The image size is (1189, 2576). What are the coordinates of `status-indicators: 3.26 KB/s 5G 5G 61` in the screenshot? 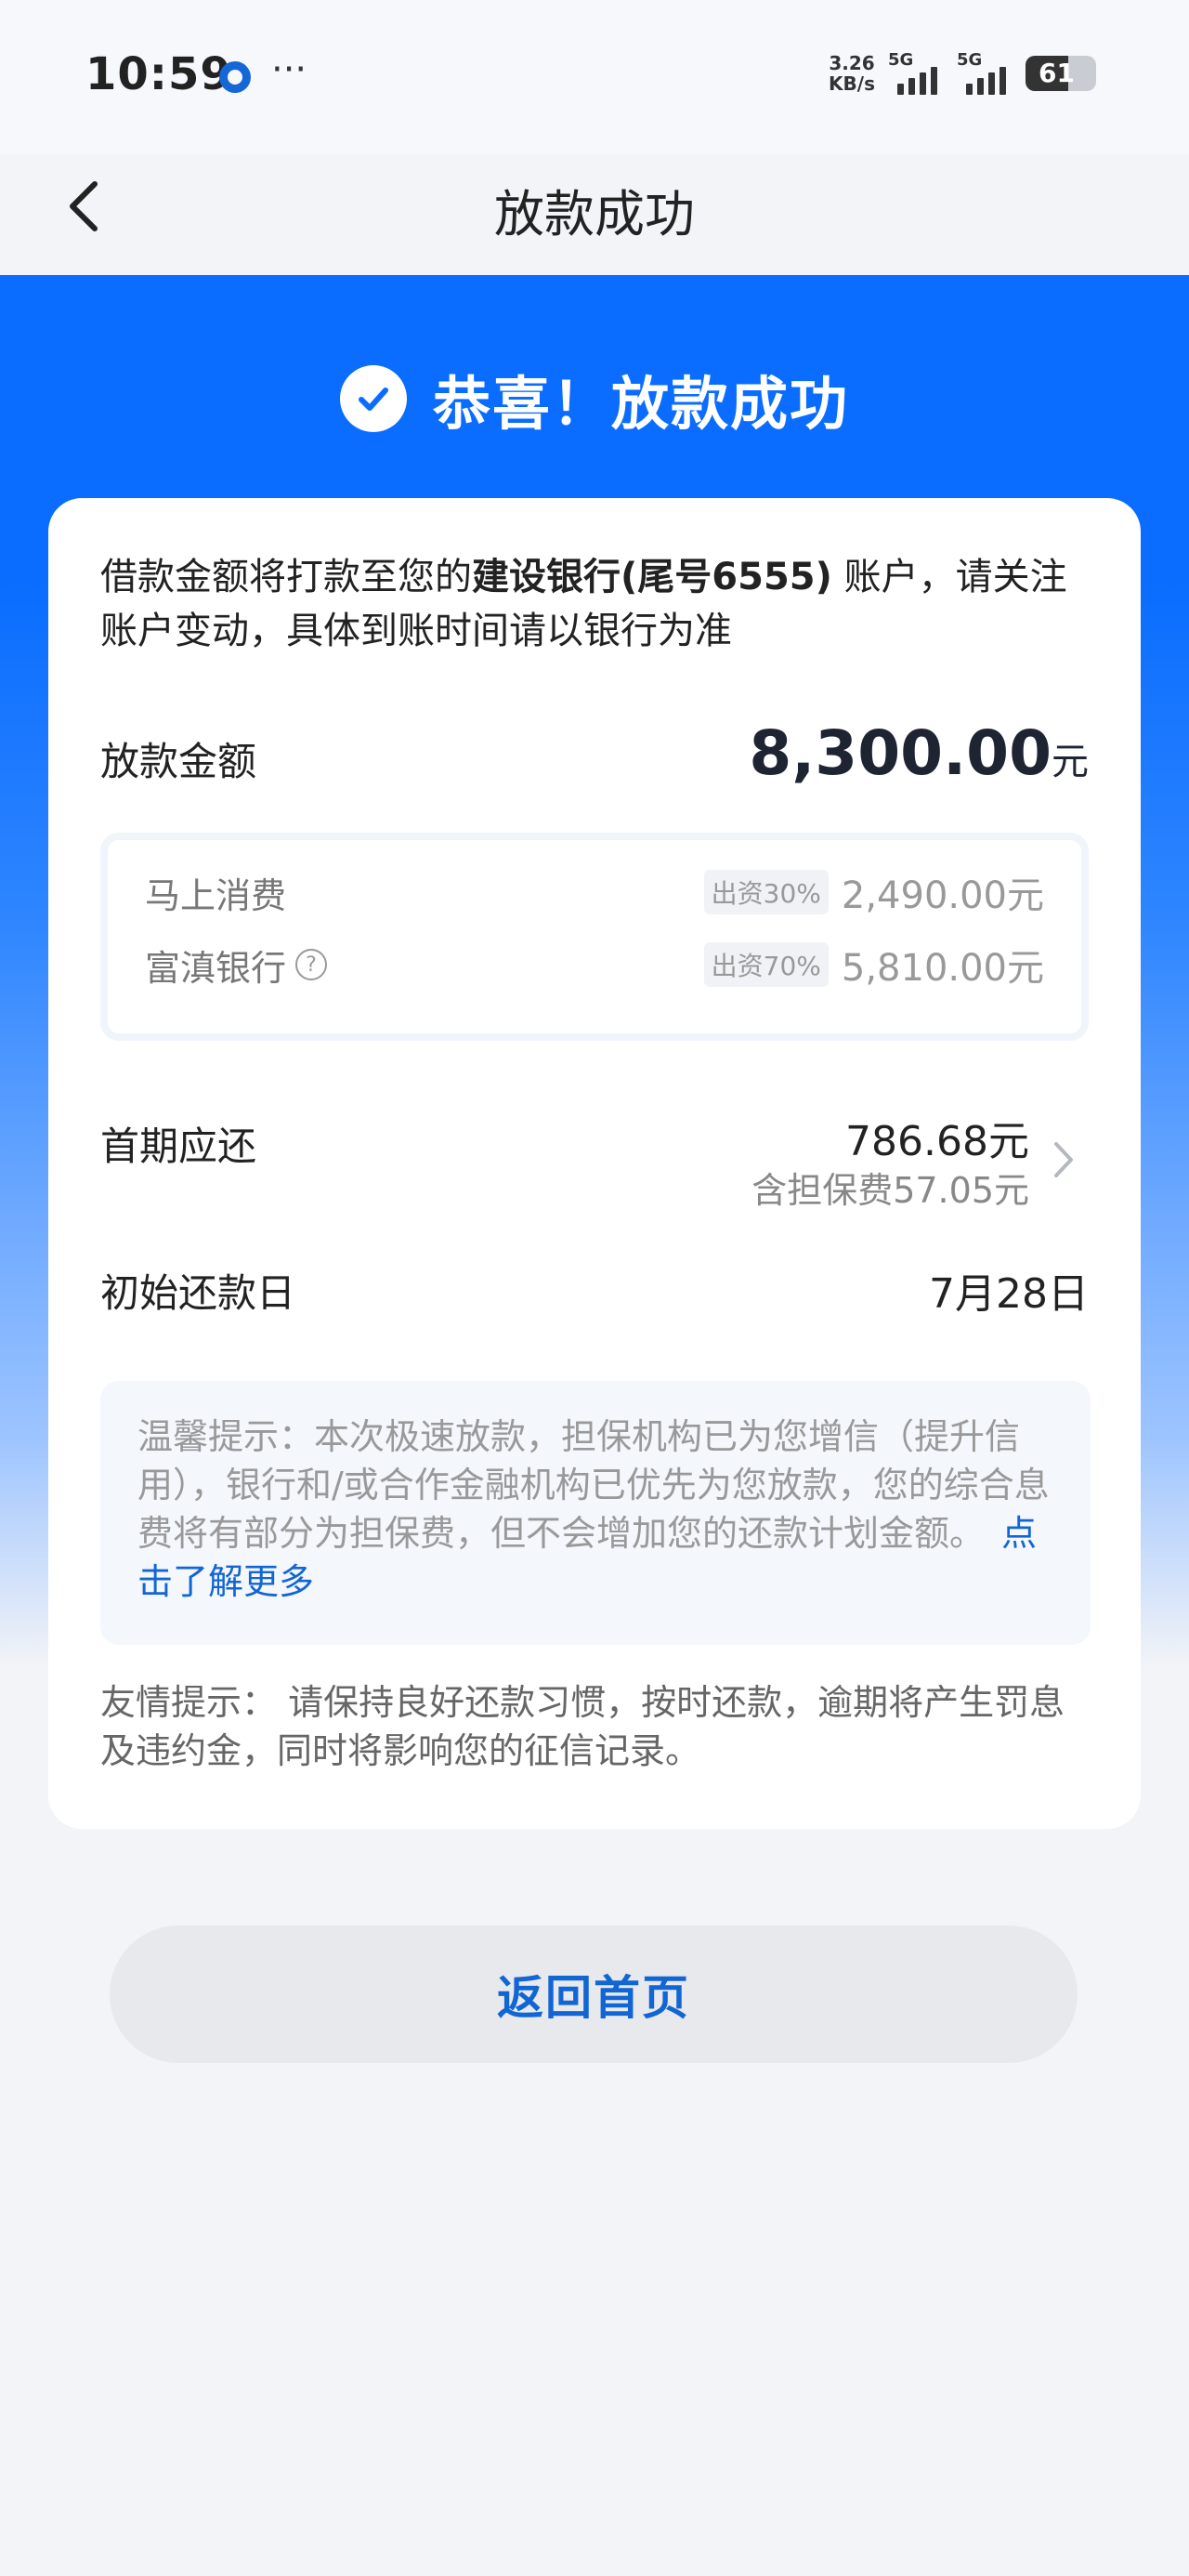 It's located at (962, 72).